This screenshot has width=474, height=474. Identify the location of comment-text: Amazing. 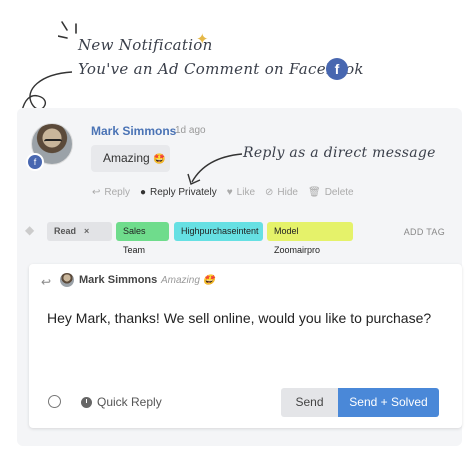
(126, 158).